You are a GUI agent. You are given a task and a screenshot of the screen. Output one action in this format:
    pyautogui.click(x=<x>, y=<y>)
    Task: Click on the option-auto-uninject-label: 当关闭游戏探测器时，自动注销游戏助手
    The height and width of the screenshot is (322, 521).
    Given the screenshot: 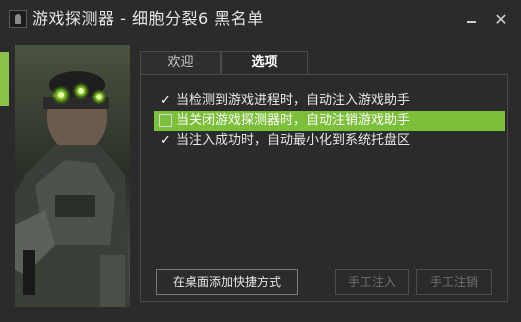 What is the action you would take?
    pyautogui.click(x=293, y=120)
    